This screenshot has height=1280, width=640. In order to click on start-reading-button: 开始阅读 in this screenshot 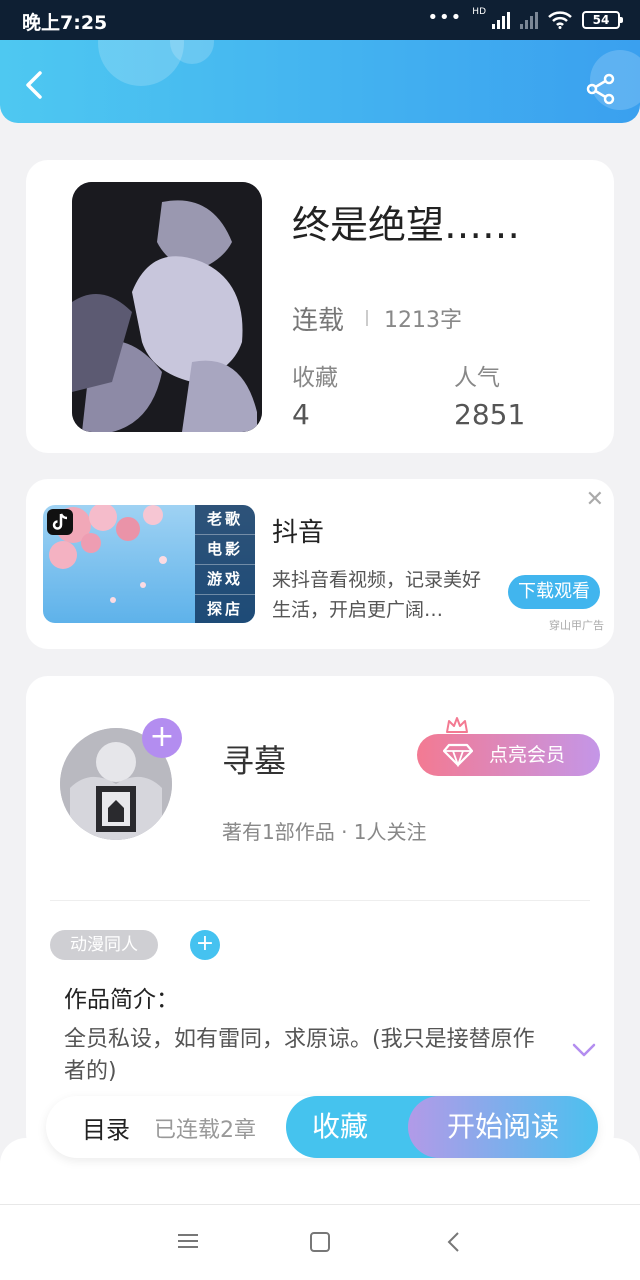, I will do `click(503, 1127)`.